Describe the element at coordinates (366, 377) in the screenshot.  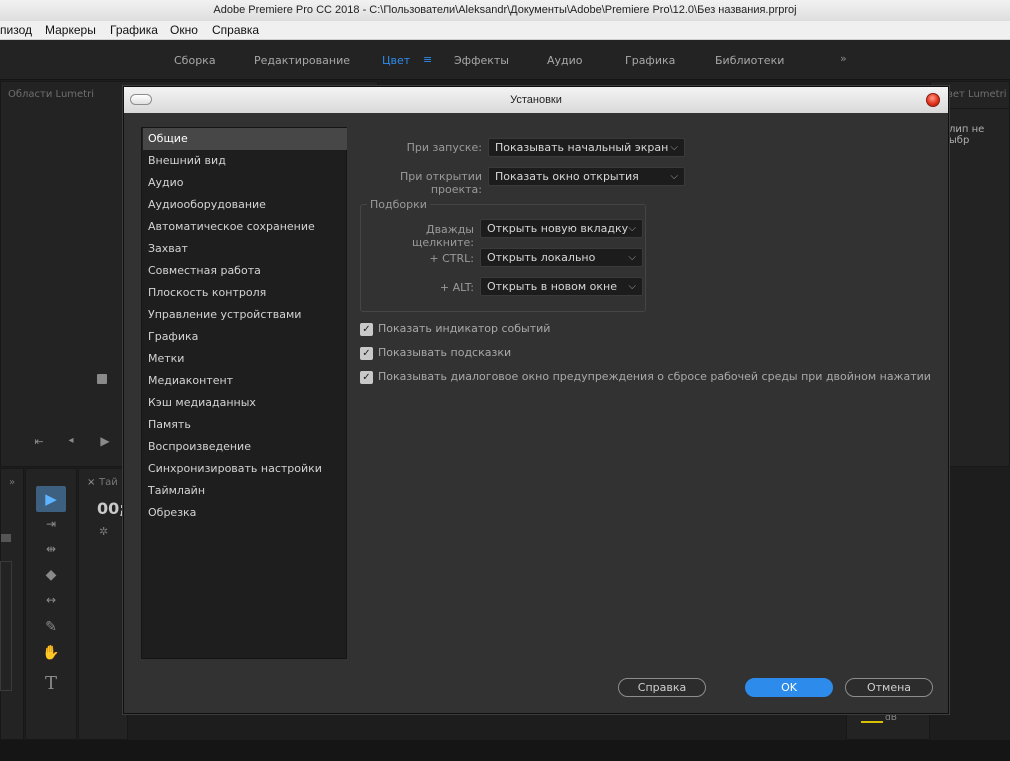
I see `workspace-reset-warning-checkbox: ✓` at that location.